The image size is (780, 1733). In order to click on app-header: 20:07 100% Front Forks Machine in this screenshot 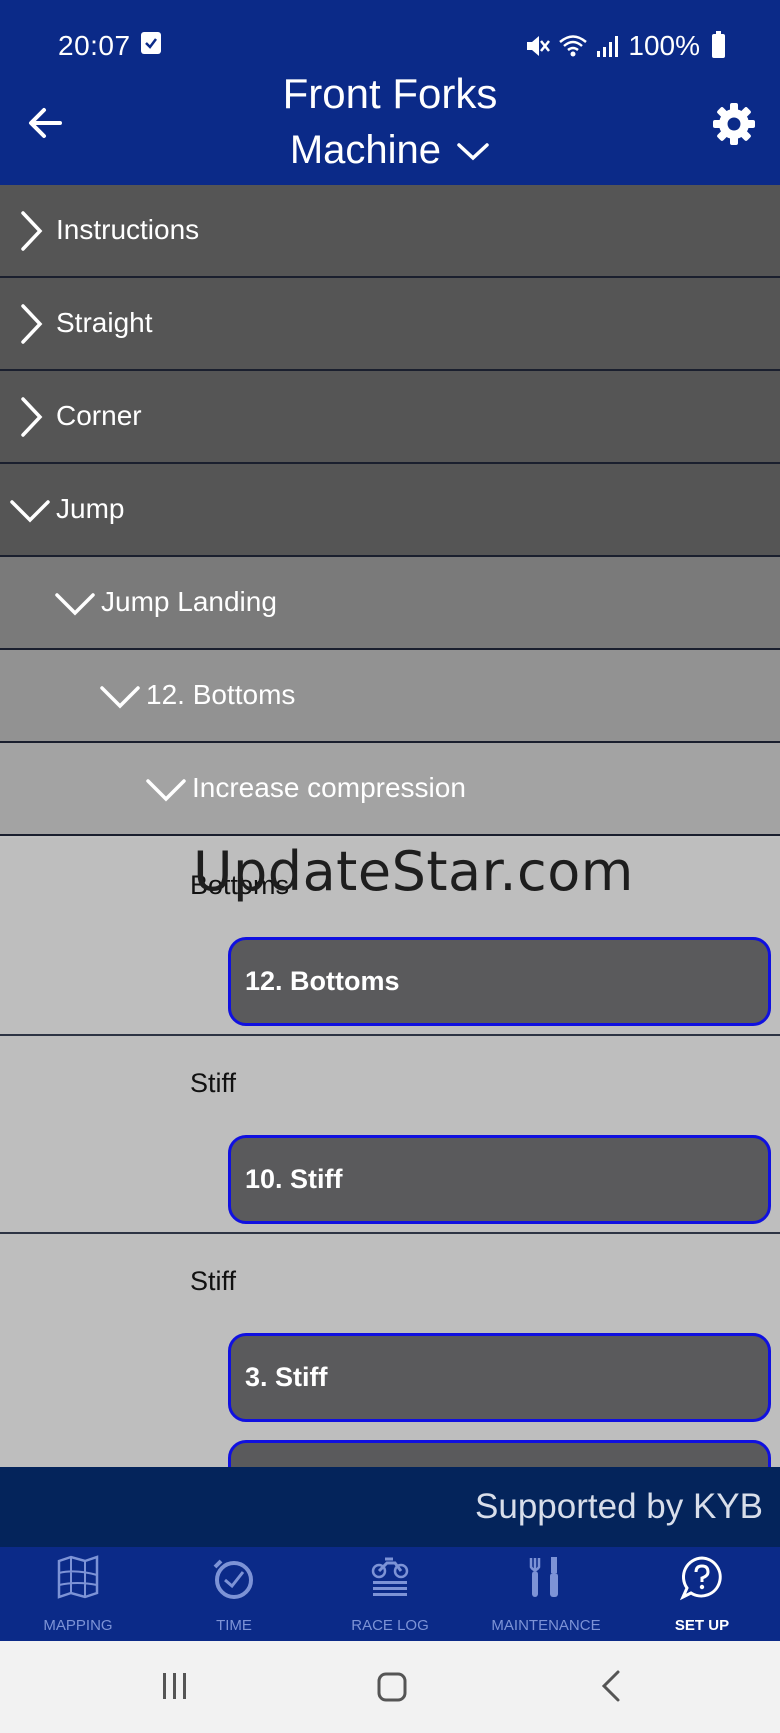, I will do `click(390, 92)`.